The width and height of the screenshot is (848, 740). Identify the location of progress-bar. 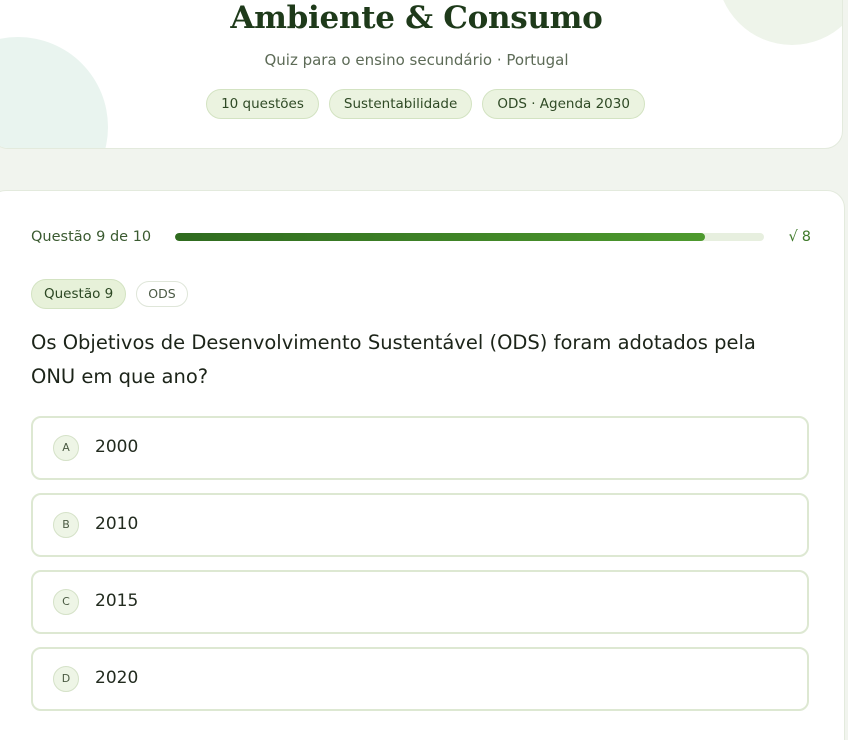
(469, 237).